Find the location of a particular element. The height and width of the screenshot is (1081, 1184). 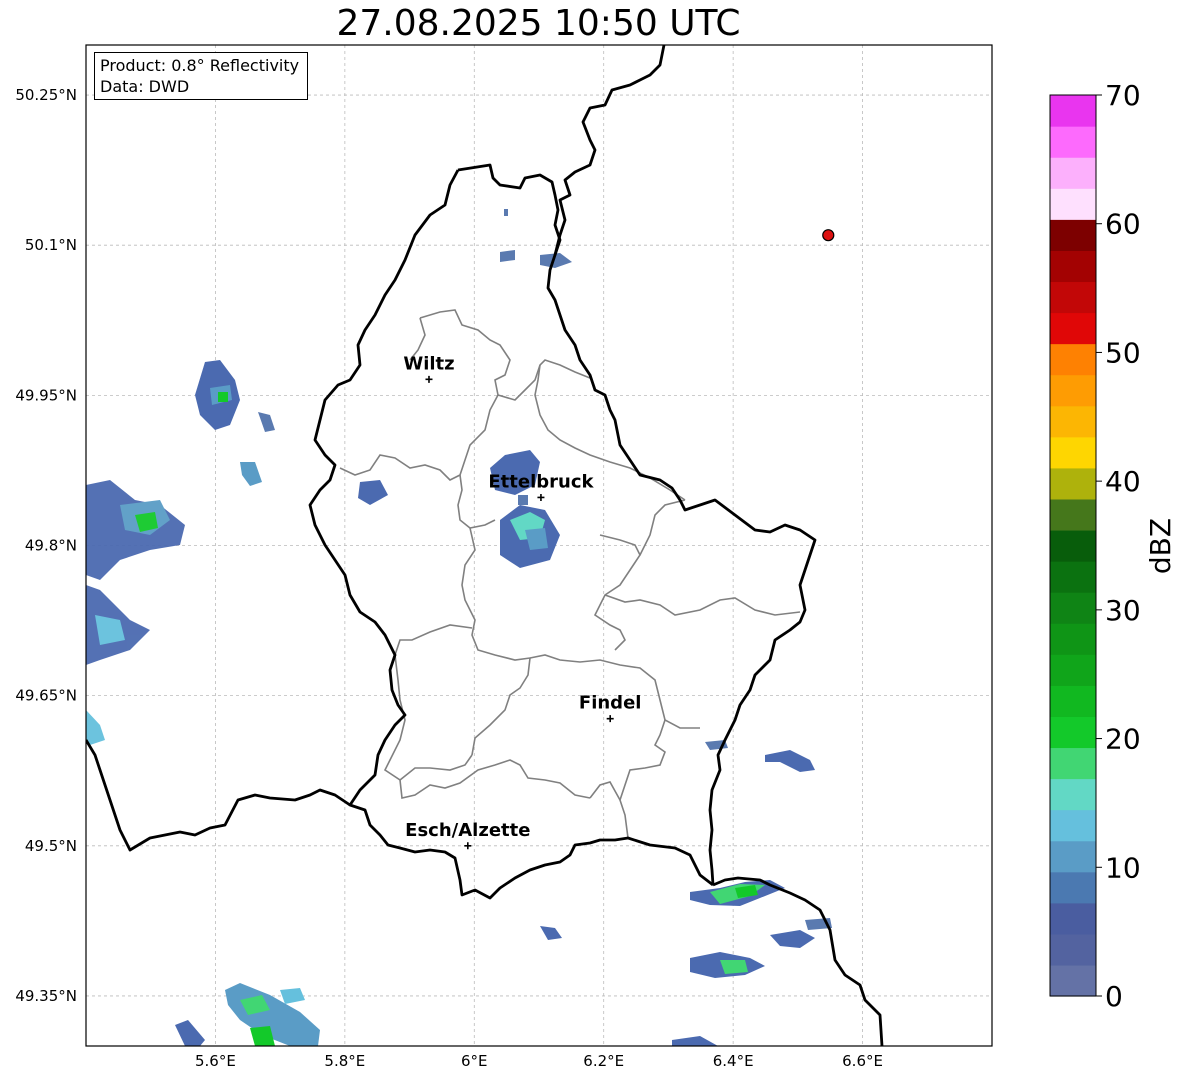

lat-tick-label: 49.8°N is located at coordinates (51, 546).